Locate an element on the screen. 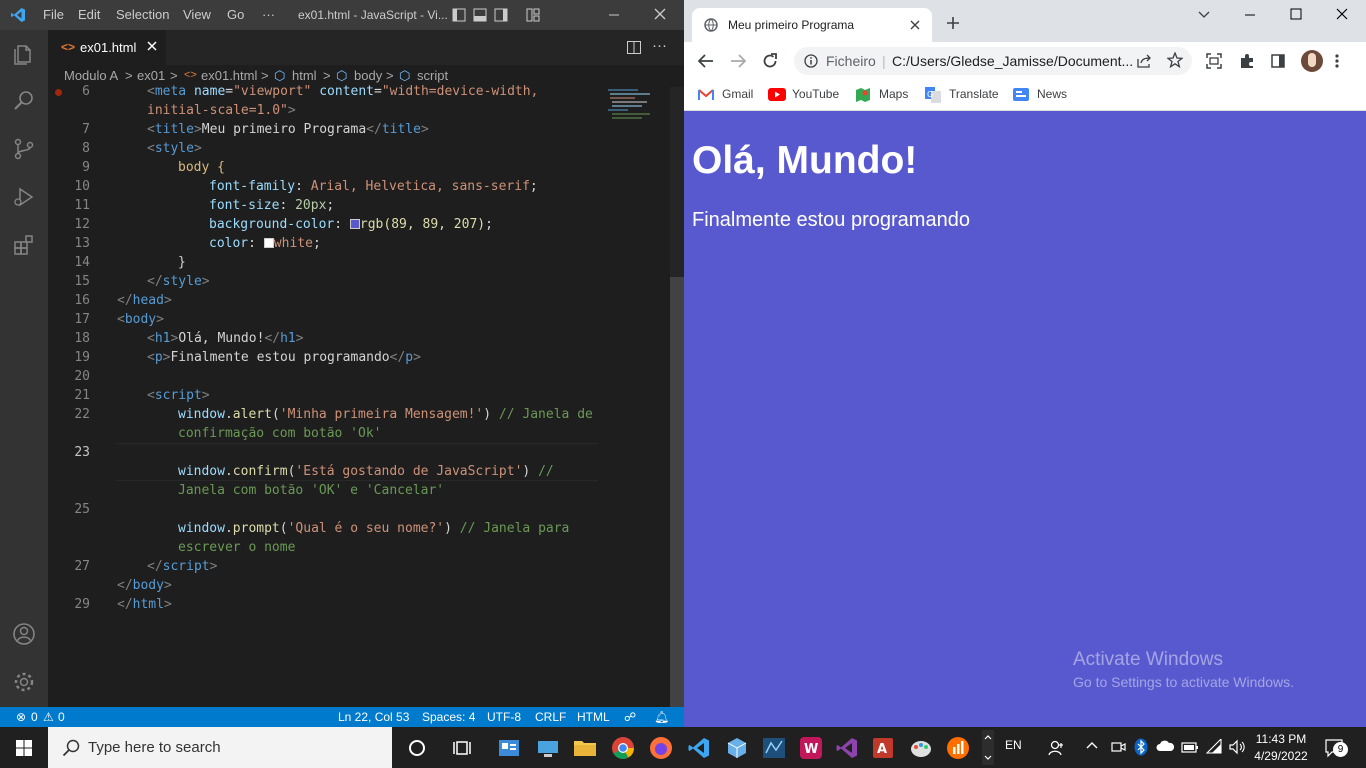 The image size is (1366, 768). screenshot-capture-icon is located at coordinates (1214, 61).